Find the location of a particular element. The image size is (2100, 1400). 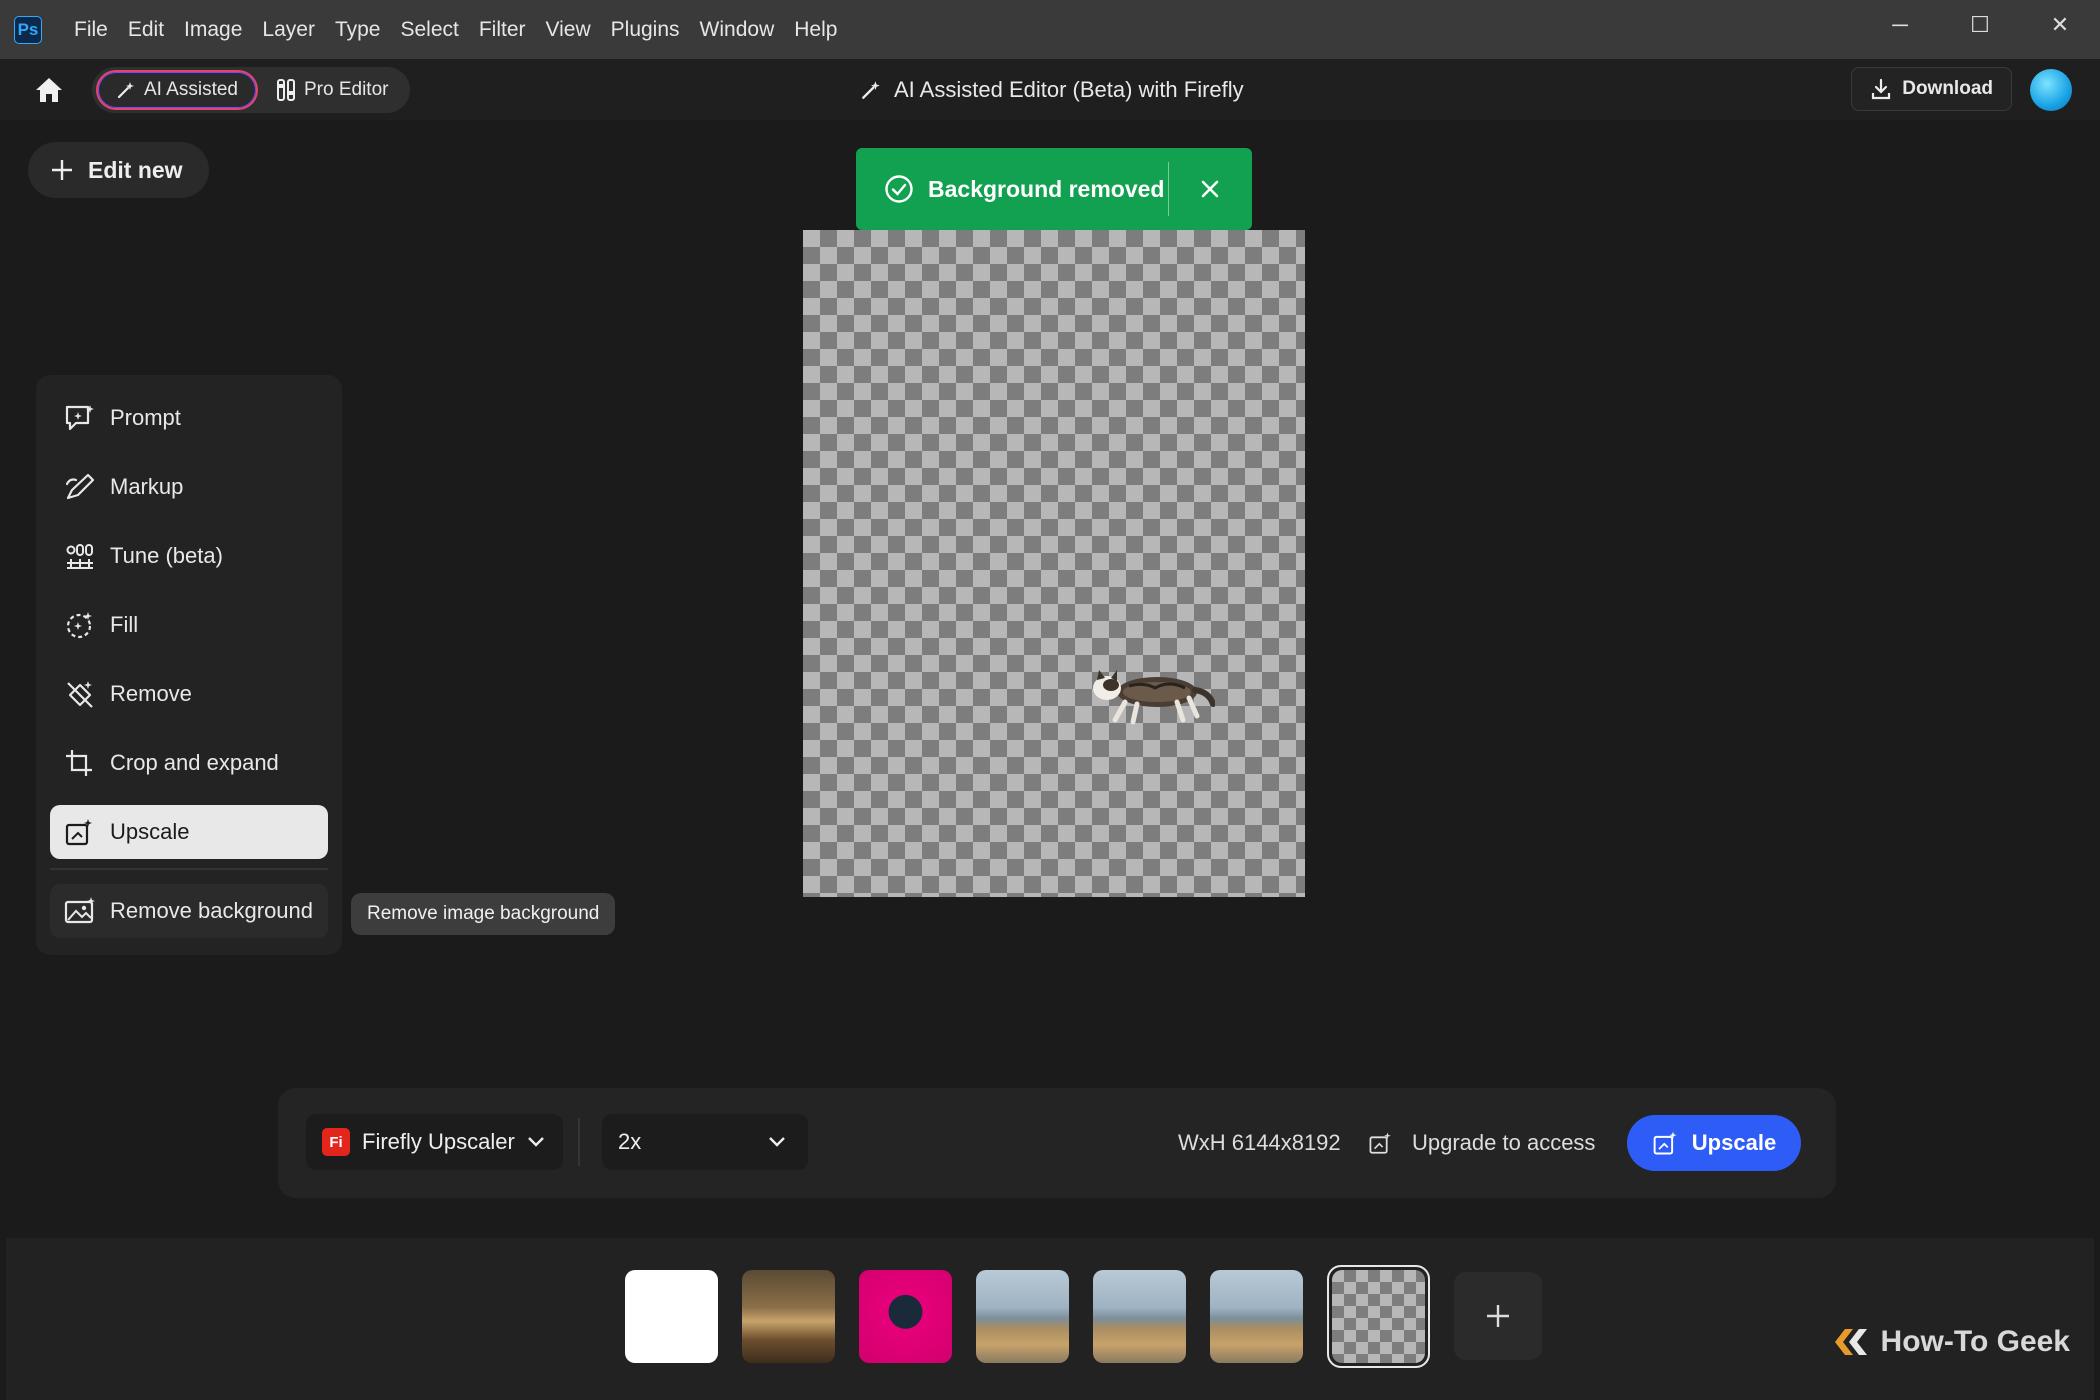

tool-prompt: Prompt is located at coordinates (189, 418).